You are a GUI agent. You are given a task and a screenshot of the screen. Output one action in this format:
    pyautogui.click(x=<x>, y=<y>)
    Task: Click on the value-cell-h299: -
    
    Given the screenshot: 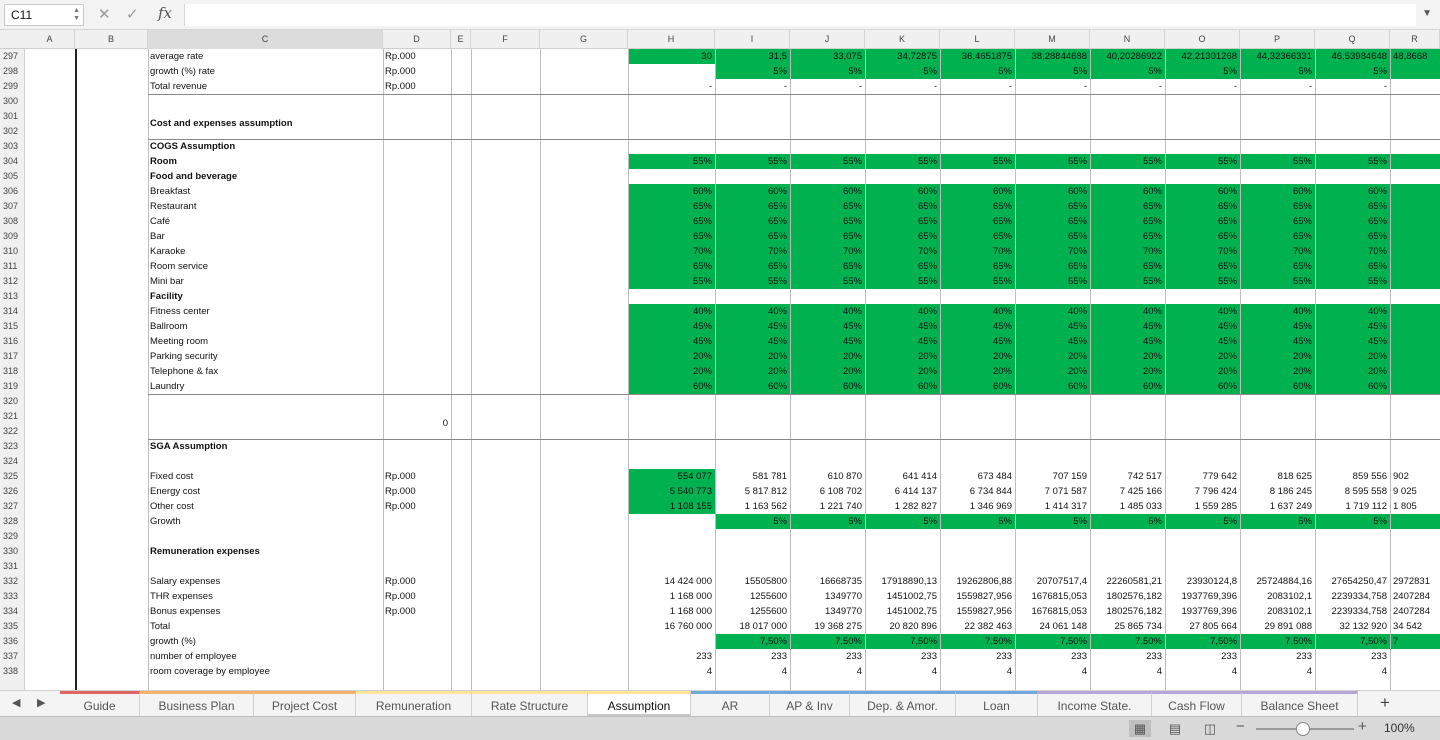 What is the action you would take?
    pyautogui.click(x=671, y=86)
    